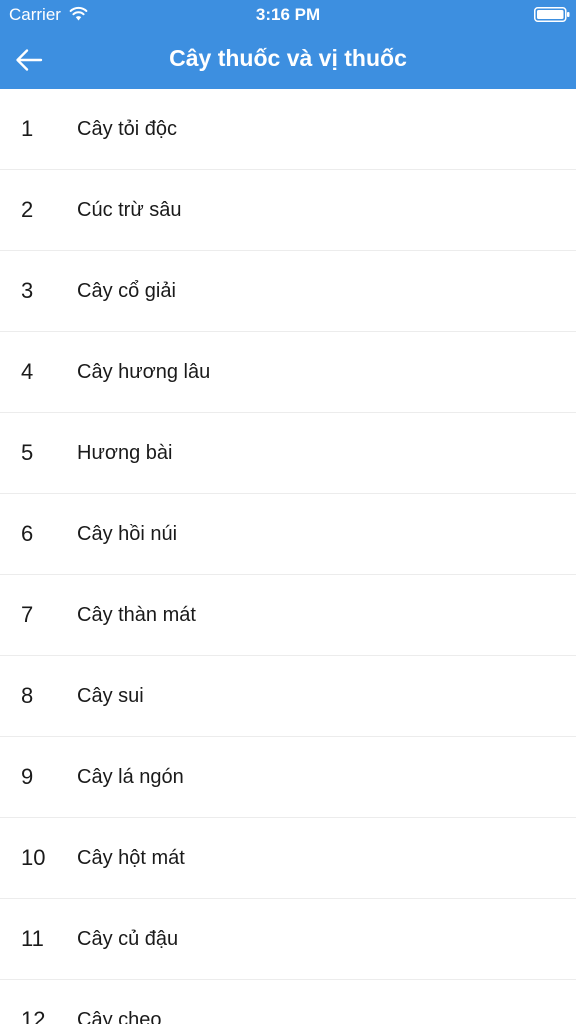  I want to click on item-label: Cây hồi núi, so click(127, 534).